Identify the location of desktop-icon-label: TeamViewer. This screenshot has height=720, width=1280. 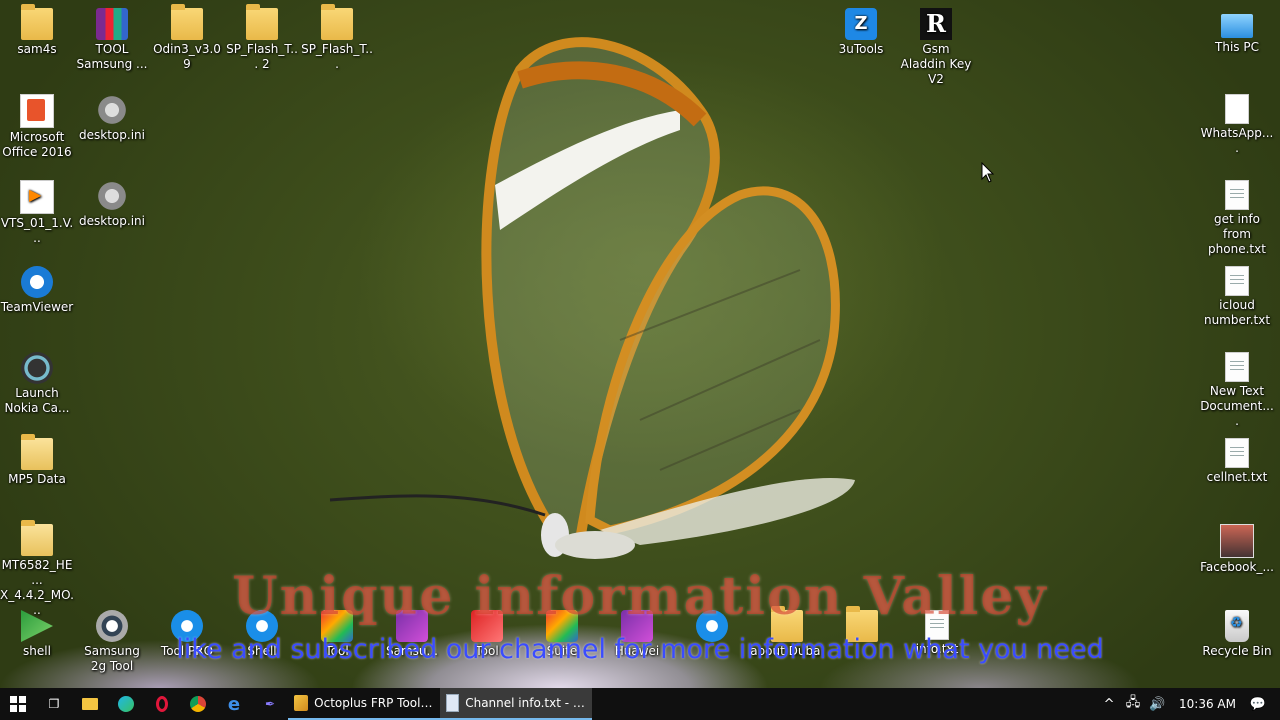
(37, 307).